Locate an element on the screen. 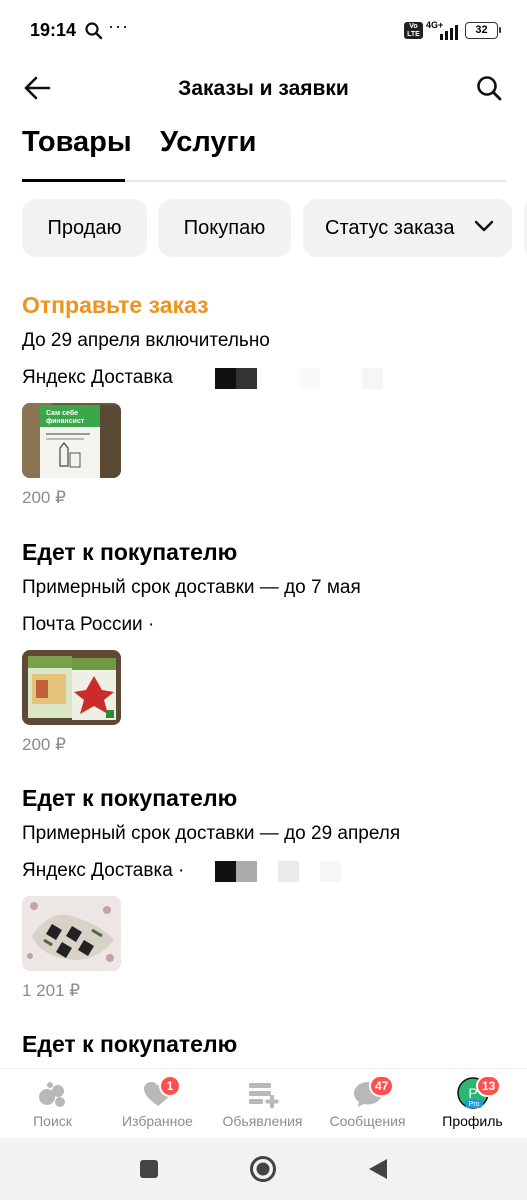  recent-apps-icon is located at coordinates (149, 1169).